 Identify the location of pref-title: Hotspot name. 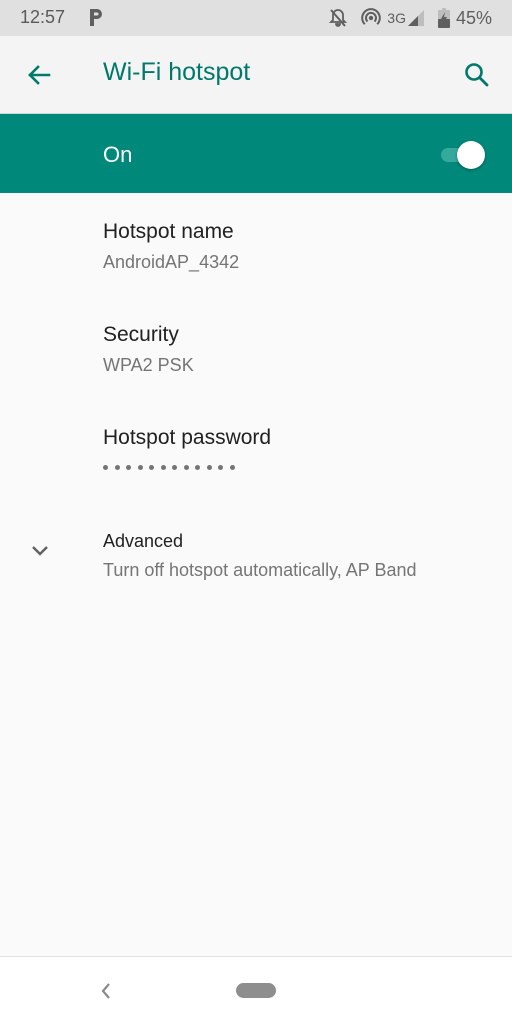
(168, 231).